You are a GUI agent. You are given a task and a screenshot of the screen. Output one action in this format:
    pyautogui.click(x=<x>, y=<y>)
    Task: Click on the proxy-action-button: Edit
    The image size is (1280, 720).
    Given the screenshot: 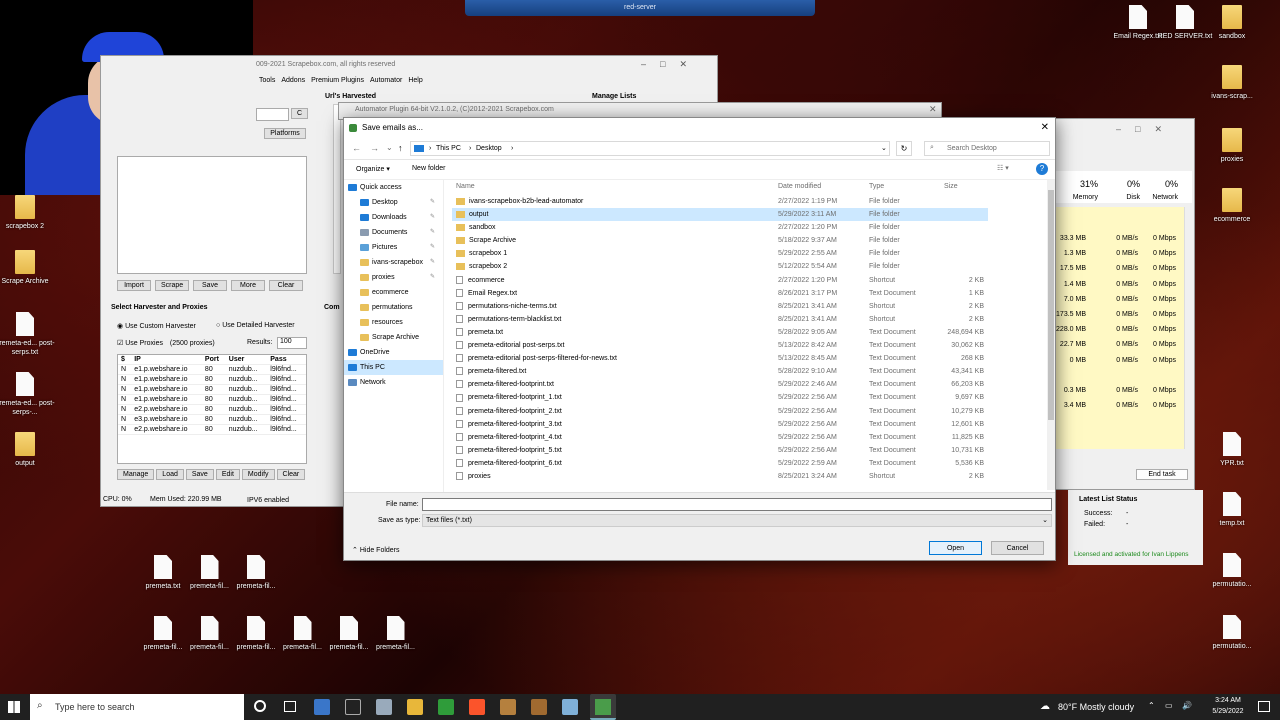 What is the action you would take?
    pyautogui.click(x=227, y=474)
    